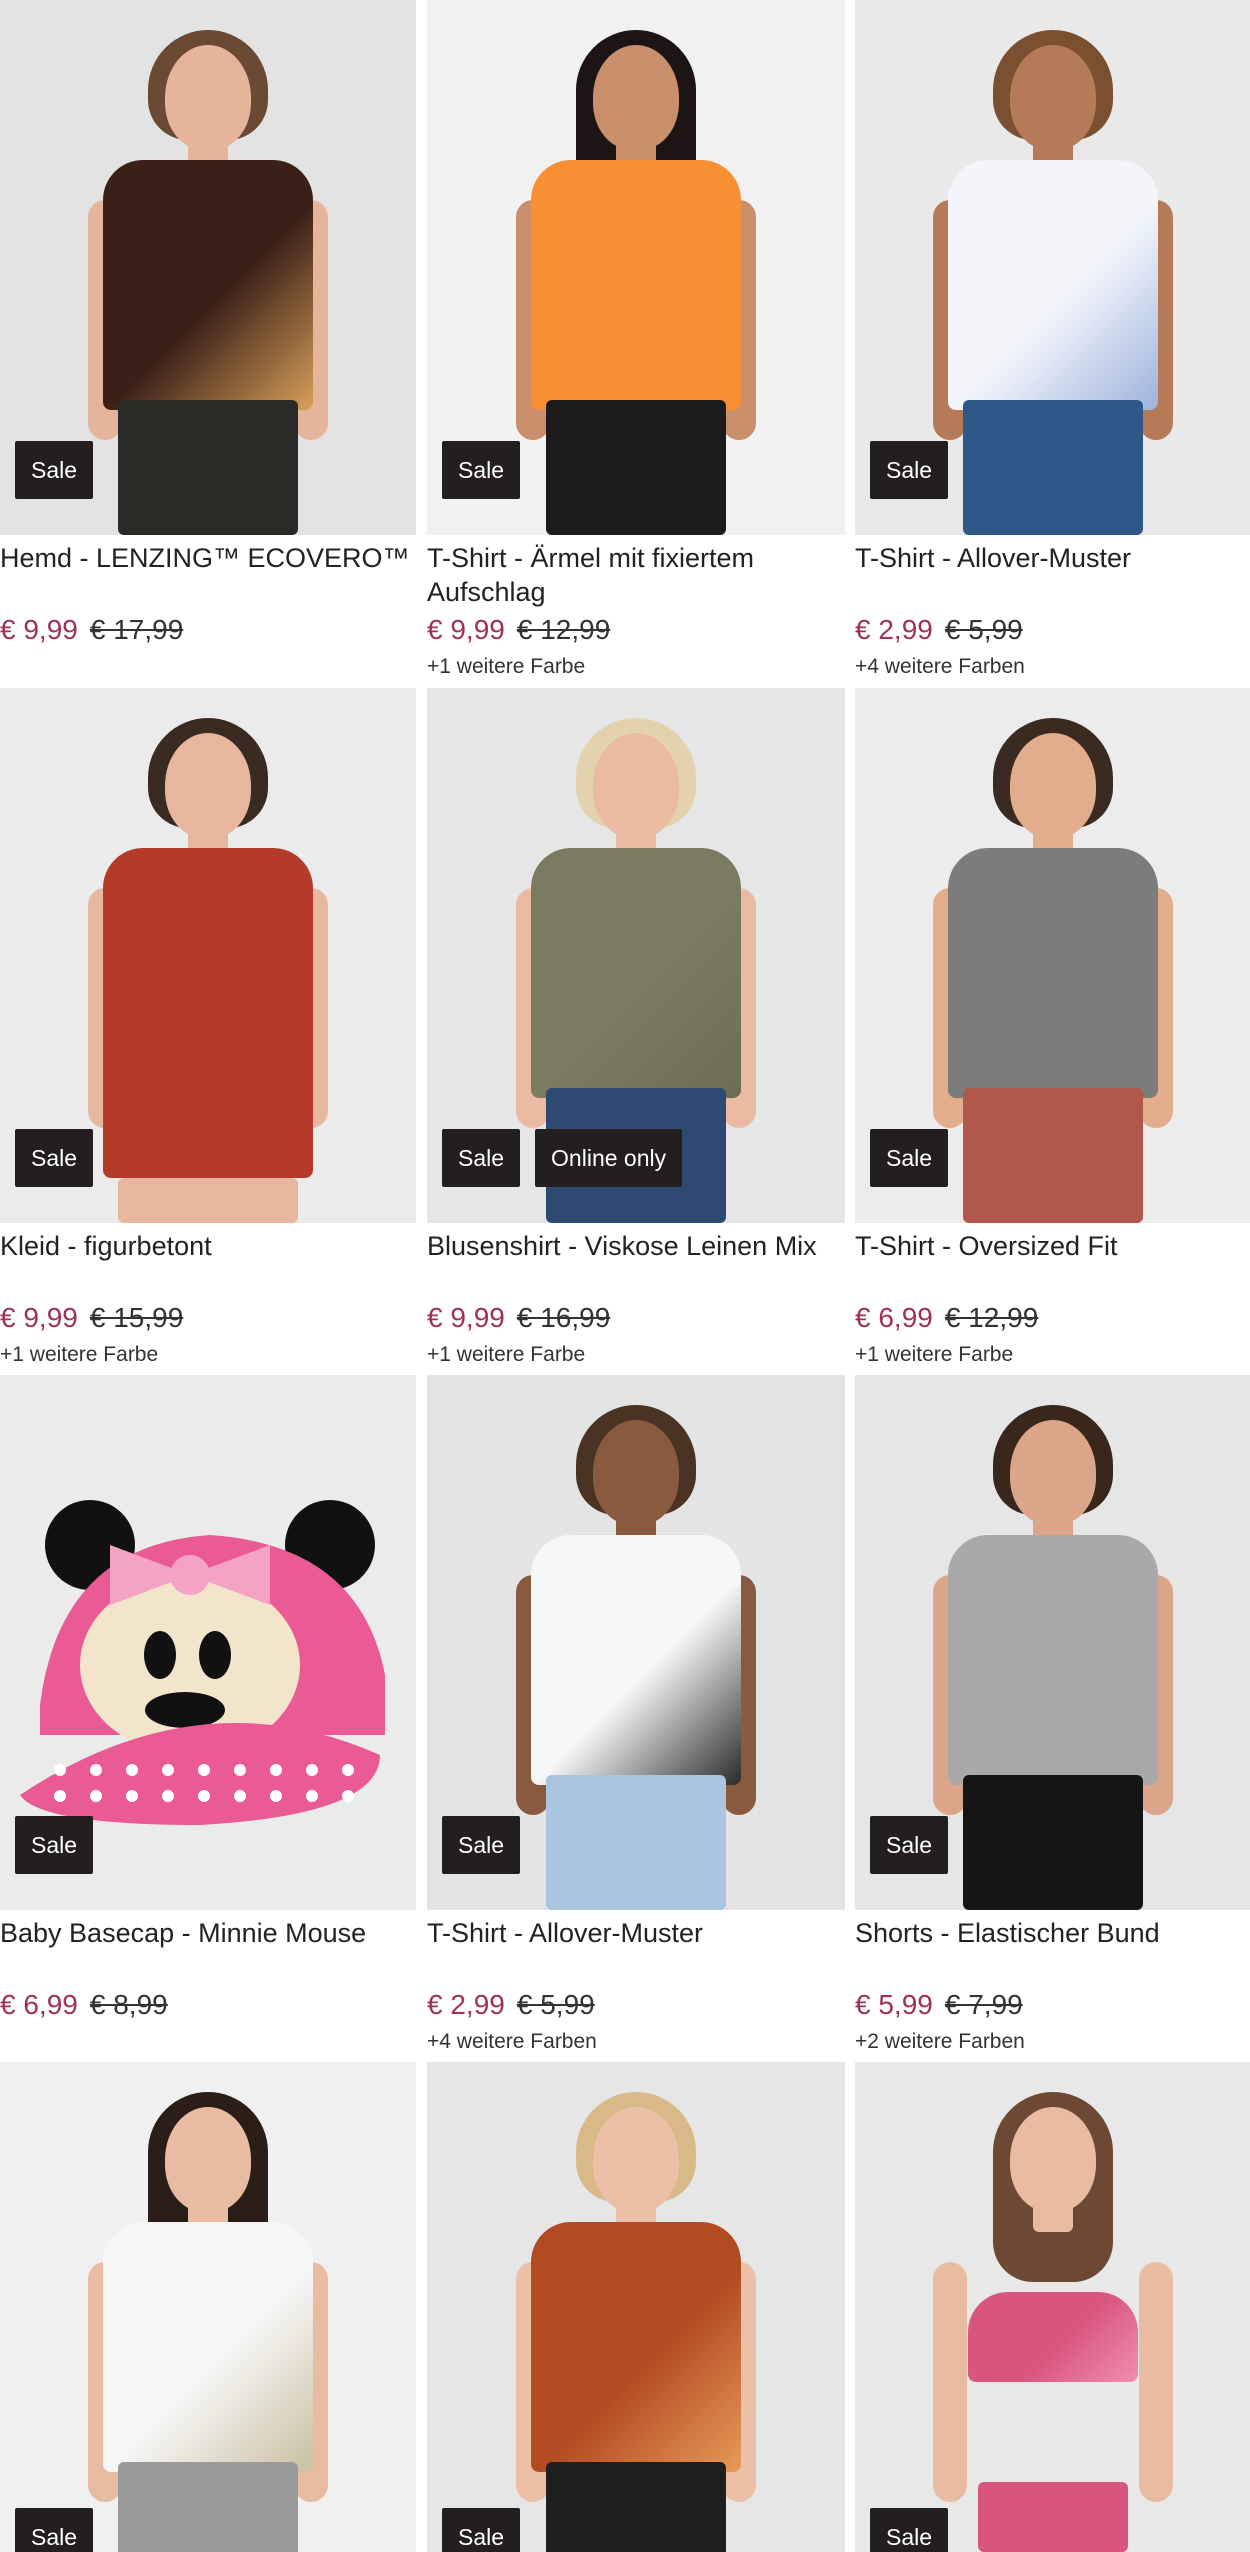 The width and height of the screenshot is (1250, 2552). What do you see at coordinates (136, 629) in the screenshot?
I see `original-price: € 17,99` at bounding box center [136, 629].